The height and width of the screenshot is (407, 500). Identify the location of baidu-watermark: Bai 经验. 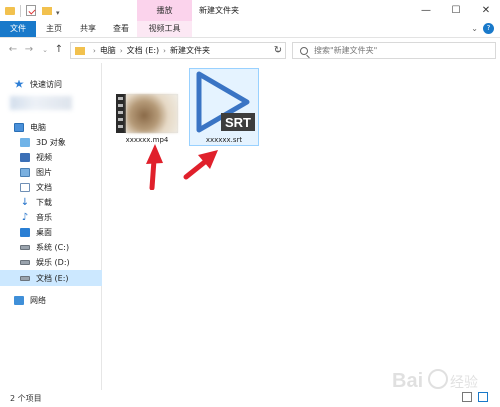
(435, 380).